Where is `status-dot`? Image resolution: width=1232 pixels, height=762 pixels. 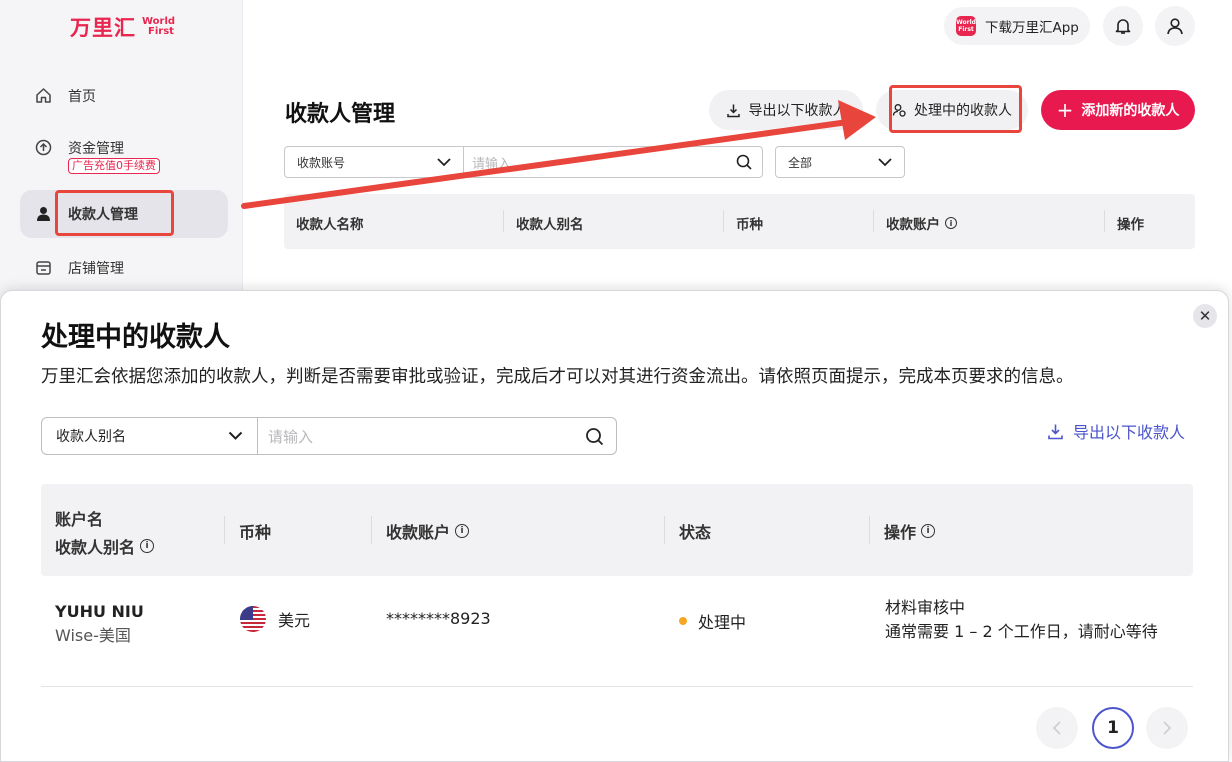 status-dot is located at coordinates (683, 621).